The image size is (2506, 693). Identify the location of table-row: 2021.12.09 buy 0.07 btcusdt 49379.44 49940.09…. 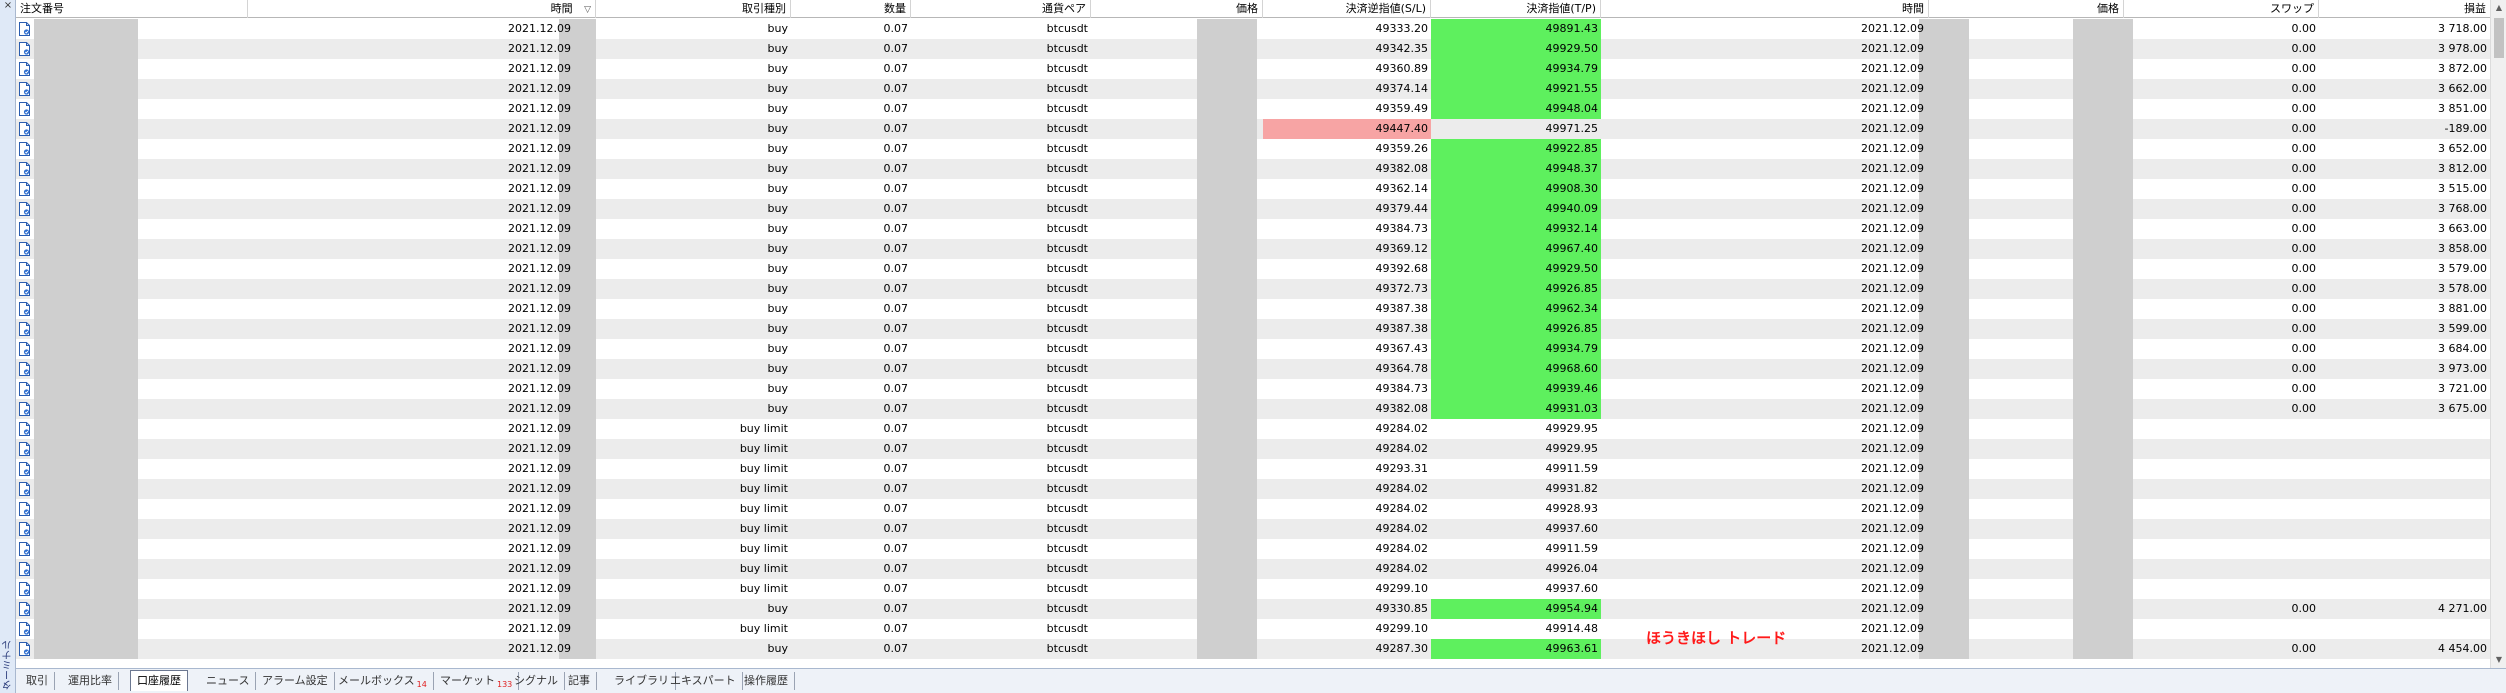
(1253, 209).